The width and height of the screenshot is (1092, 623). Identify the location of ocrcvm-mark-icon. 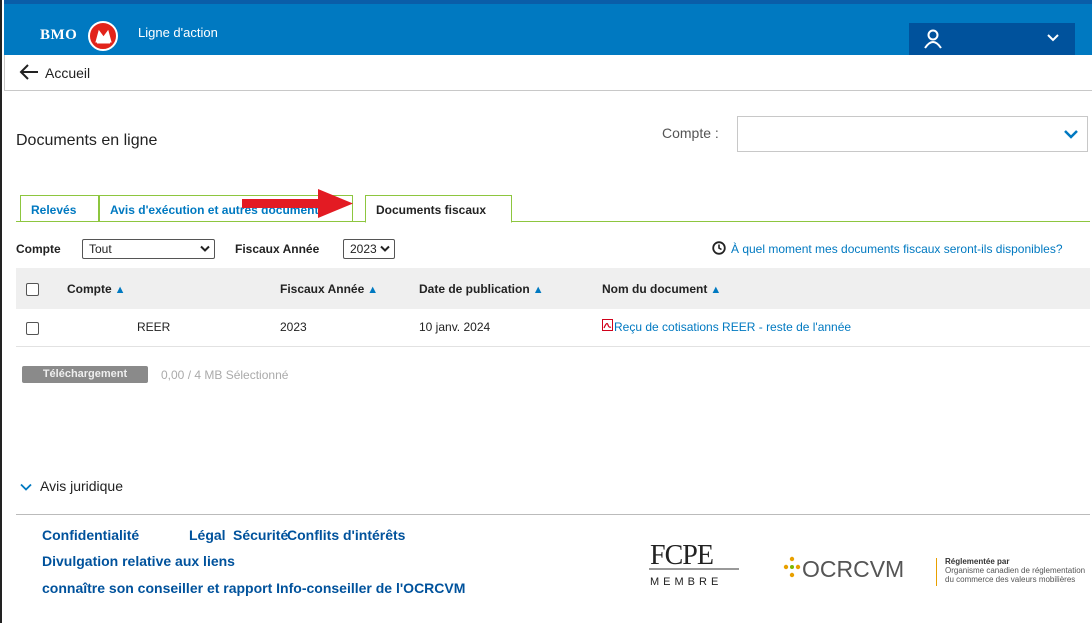
(792, 567).